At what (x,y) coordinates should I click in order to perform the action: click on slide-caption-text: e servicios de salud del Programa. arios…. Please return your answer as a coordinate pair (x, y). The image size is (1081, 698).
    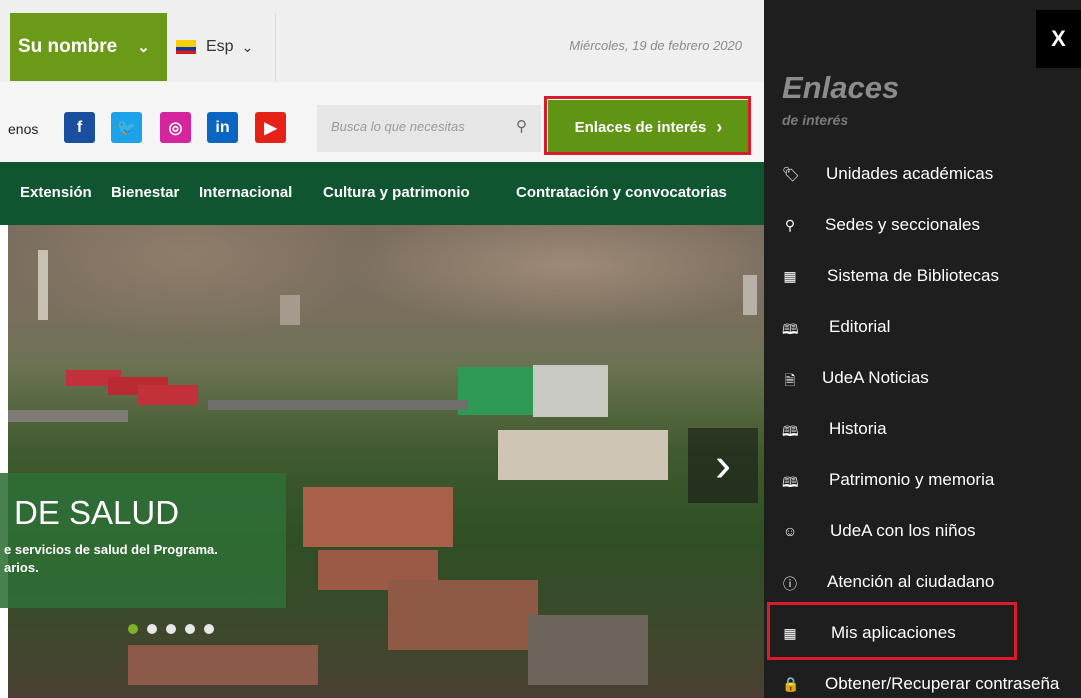
    Looking at the image, I should click on (139, 559).